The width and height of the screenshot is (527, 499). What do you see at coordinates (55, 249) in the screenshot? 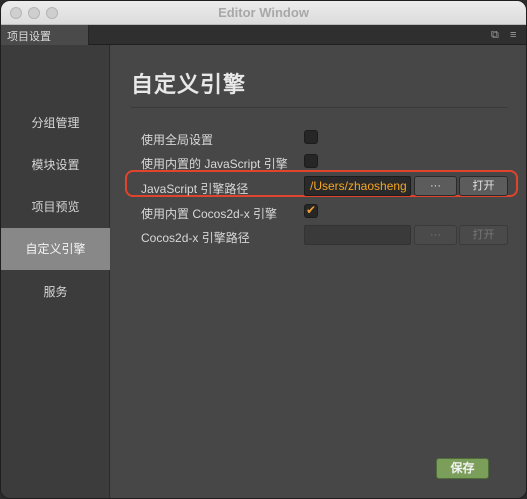
I see `sidebar-item-custom-engine: 自定义引擎` at bounding box center [55, 249].